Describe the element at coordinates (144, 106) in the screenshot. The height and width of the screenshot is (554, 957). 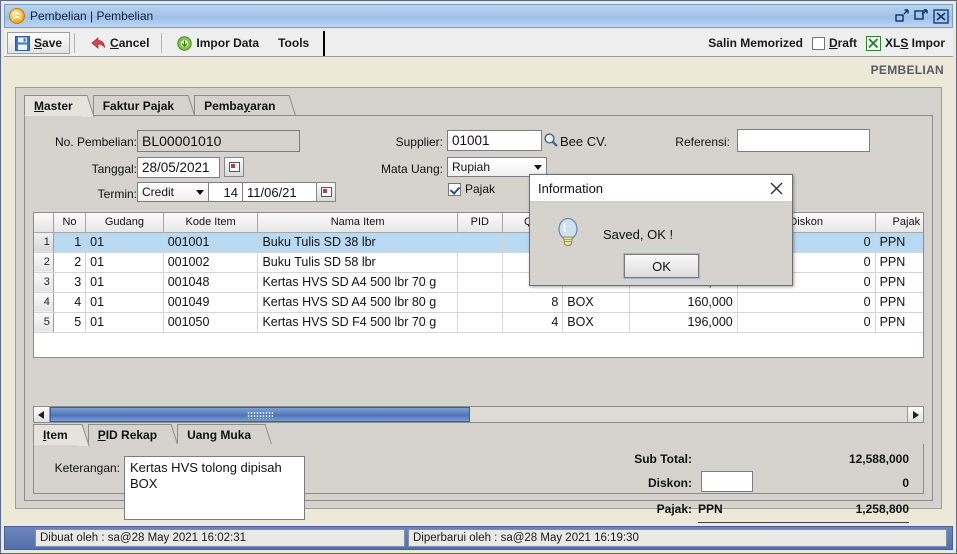
I see `tab-faktur-pajak: Faktur Pajak` at that location.